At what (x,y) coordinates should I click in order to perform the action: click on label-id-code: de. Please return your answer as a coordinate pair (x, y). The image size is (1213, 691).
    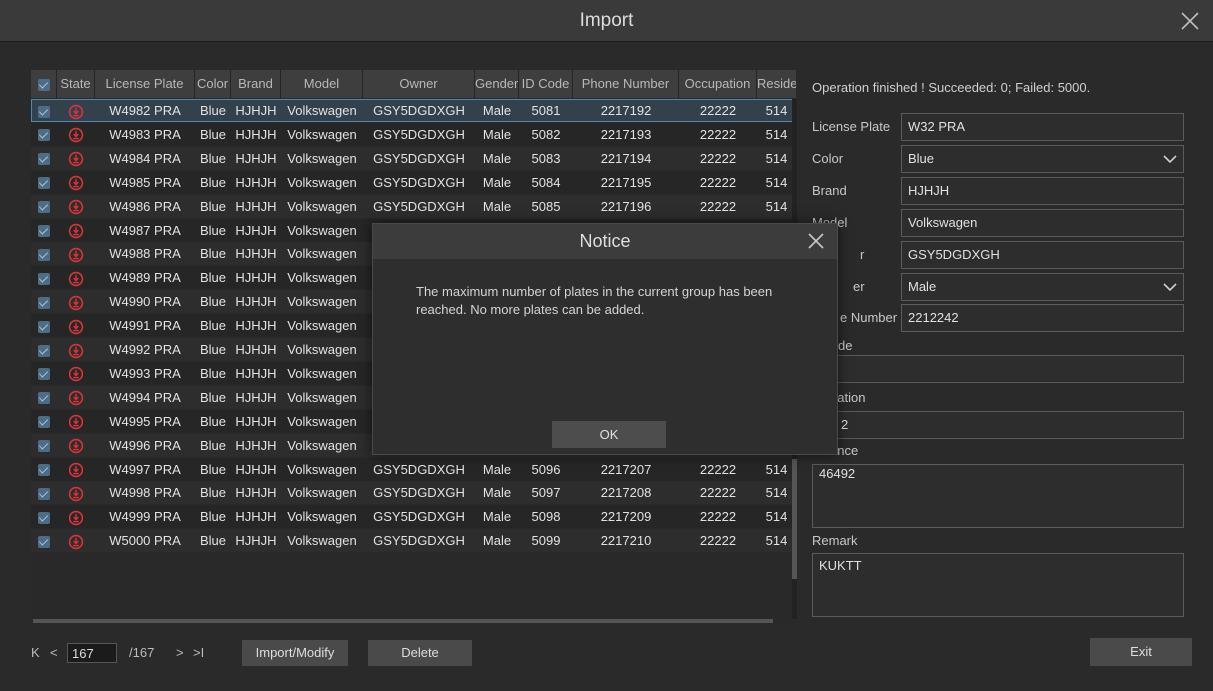
    Looking at the image, I should click on (845, 345).